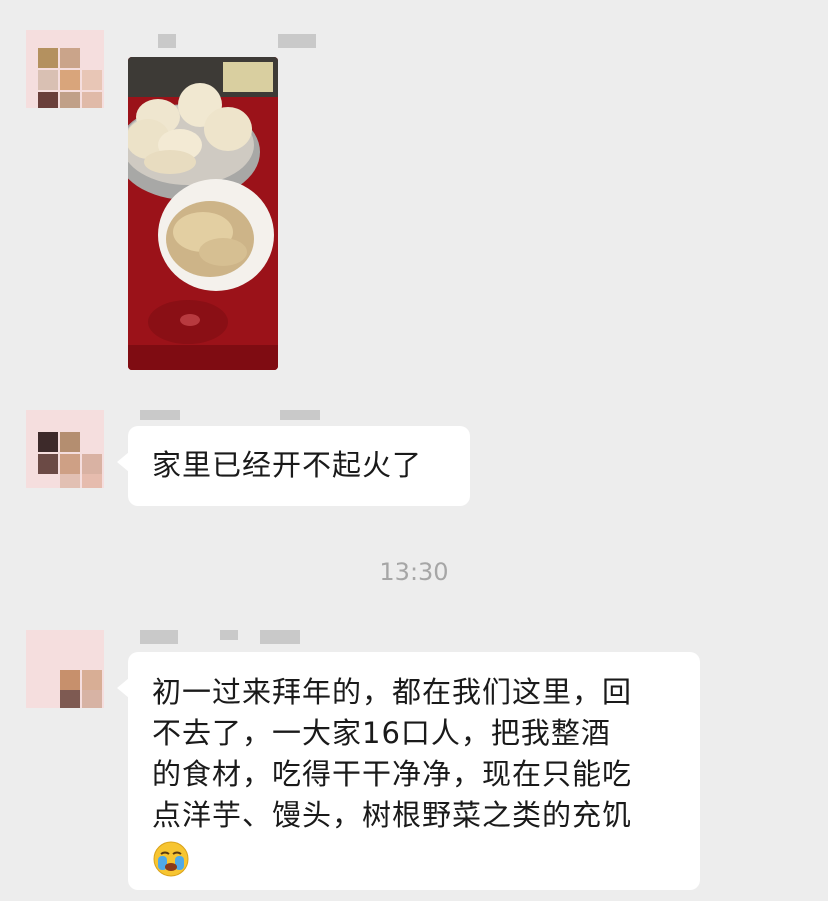 The image size is (828, 901). Describe the element at coordinates (414, 572) in the screenshot. I see `timestamp: 13:30` at that location.